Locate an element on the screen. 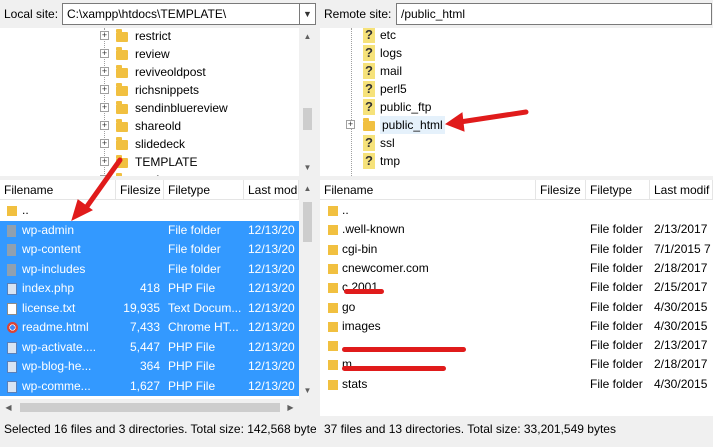  remote-tree-item: ? mail is located at coordinates (516, 71).